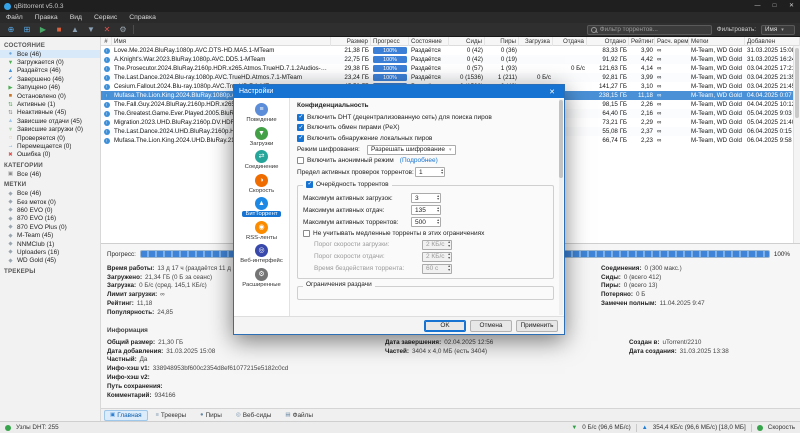 This screenshot has width=800, height=433. What do you see at coordinates (50, 193) in the screenshot?
I see `sidebar-tag: ◆ Все (46)` at bounding box center [50, 193].